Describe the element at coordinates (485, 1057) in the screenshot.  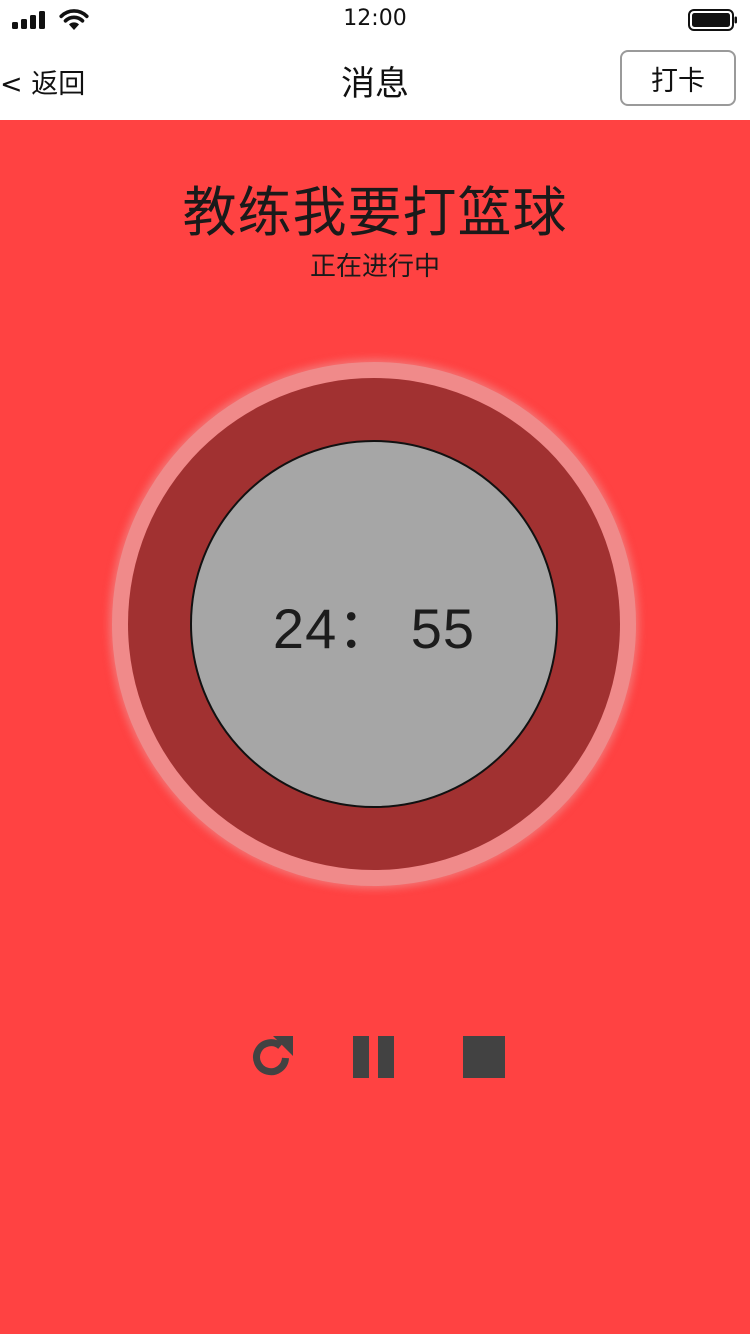
I see `stop-icon` at that location.